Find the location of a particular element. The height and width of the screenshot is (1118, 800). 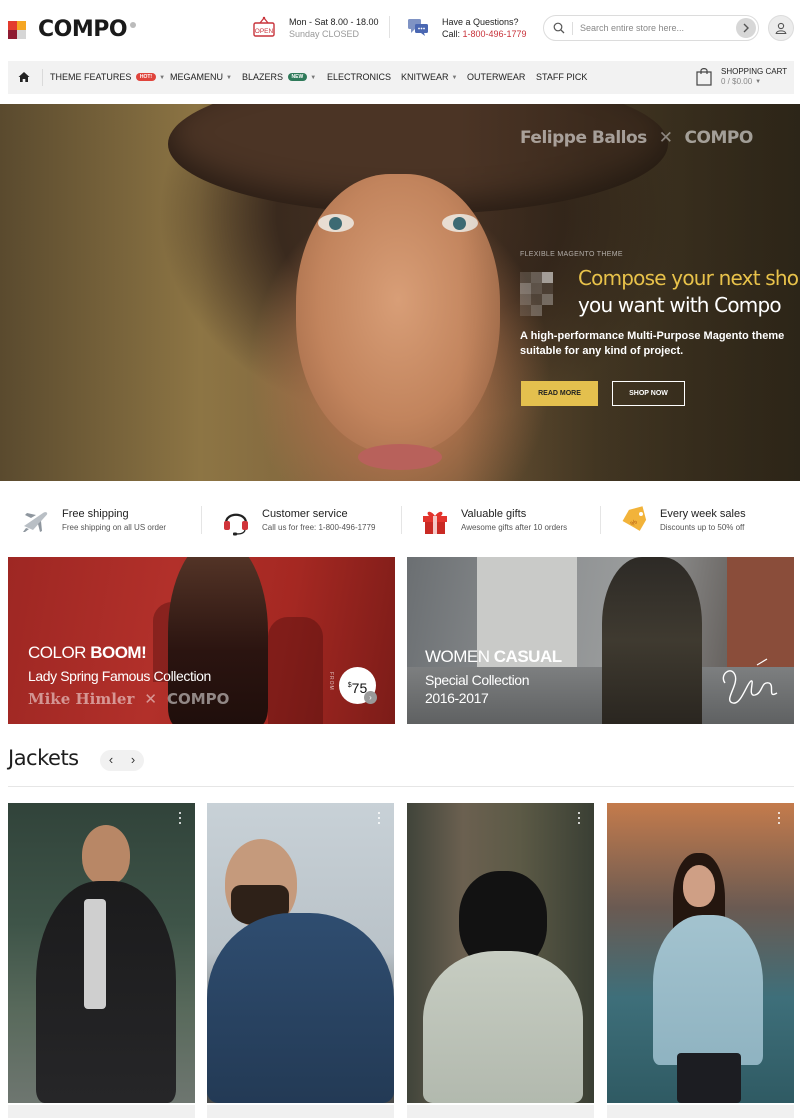

nav-item-outerwear: Outerwear is located at coordinates (496, 77).